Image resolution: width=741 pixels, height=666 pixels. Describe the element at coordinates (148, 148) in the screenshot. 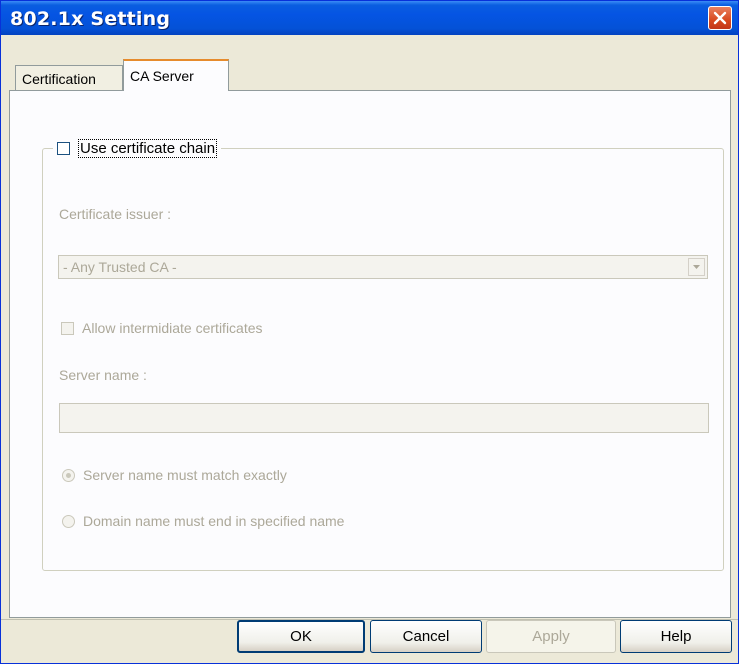

I see `use-certificate-chain-label: Use certificate chain` at that location.